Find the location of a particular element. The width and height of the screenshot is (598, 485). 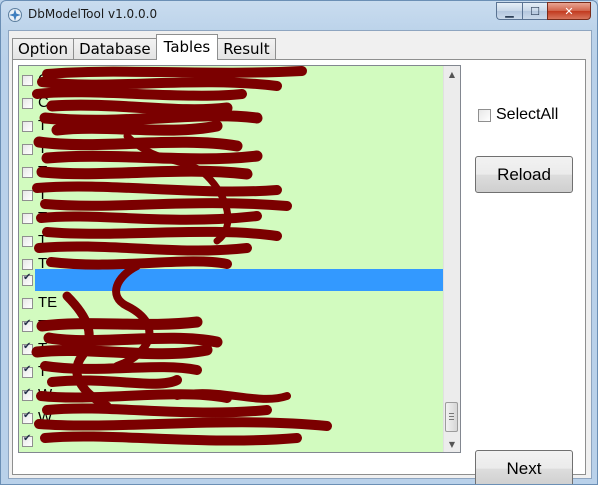

select-all-checkbox: SelectAll is located at coordinates (518, 115).